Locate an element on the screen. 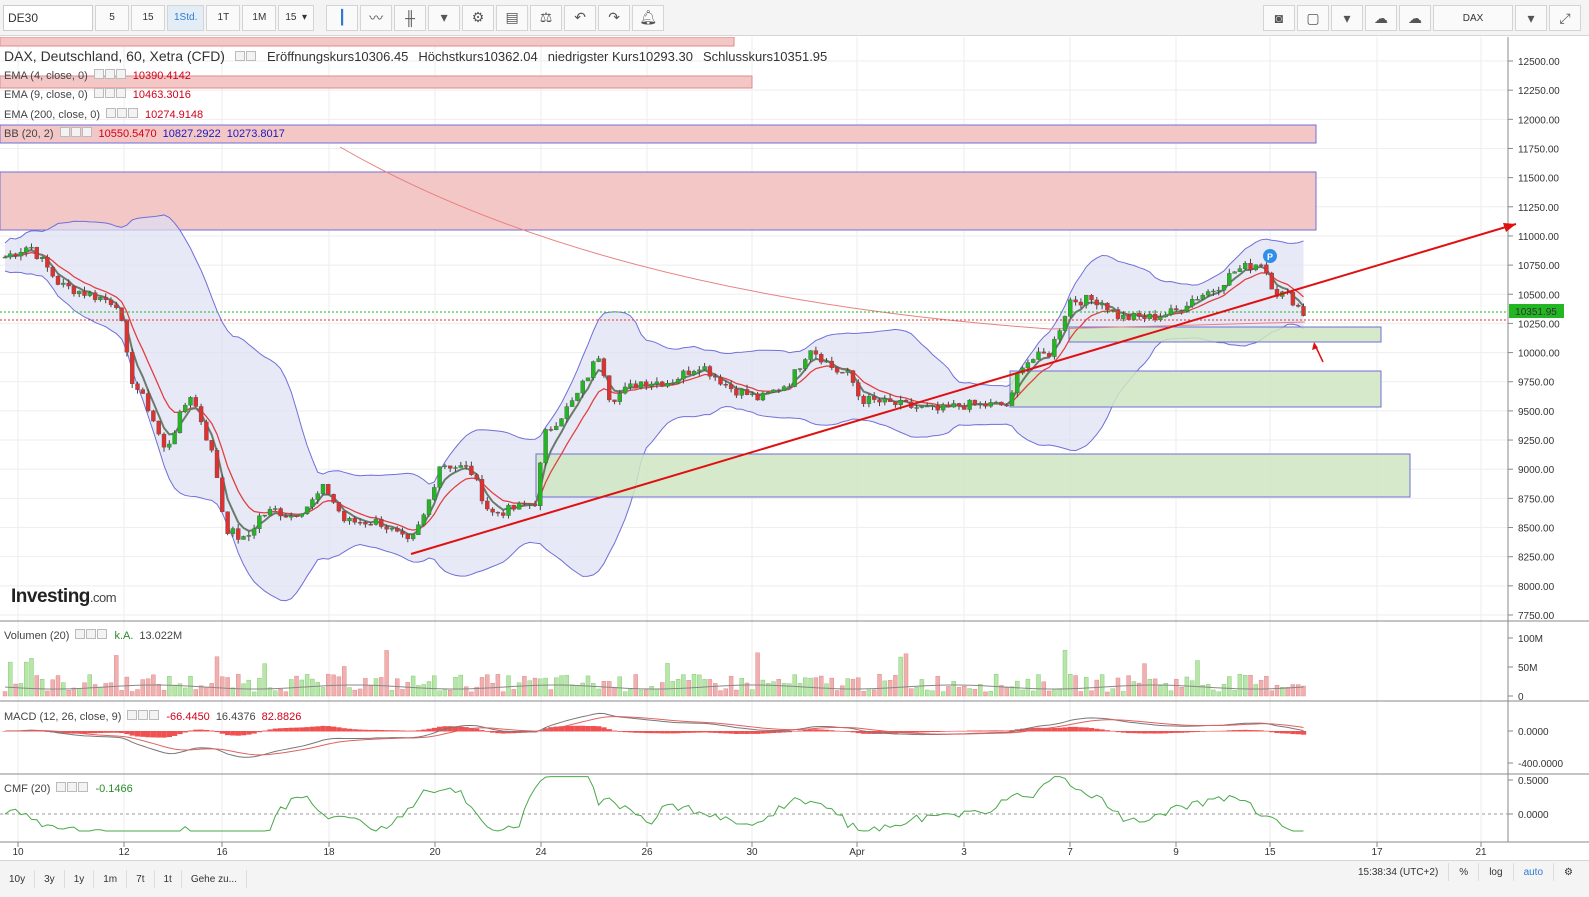  cloud-load-icon: ☁ is located at coordinates (1381, 18).